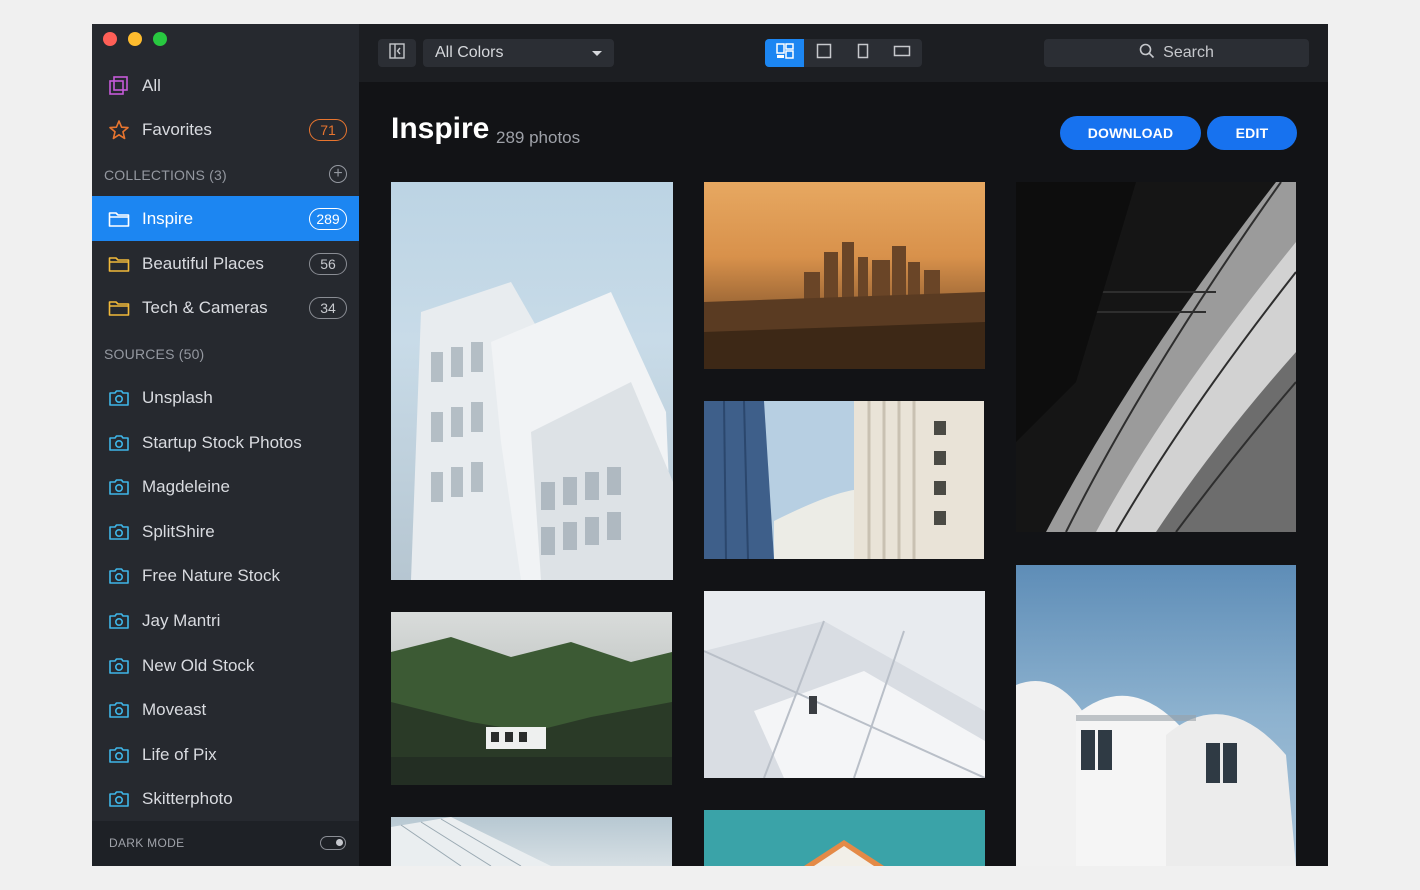  I want to click on sidebar-item-source: Skitterphoto, so click(225, 799).